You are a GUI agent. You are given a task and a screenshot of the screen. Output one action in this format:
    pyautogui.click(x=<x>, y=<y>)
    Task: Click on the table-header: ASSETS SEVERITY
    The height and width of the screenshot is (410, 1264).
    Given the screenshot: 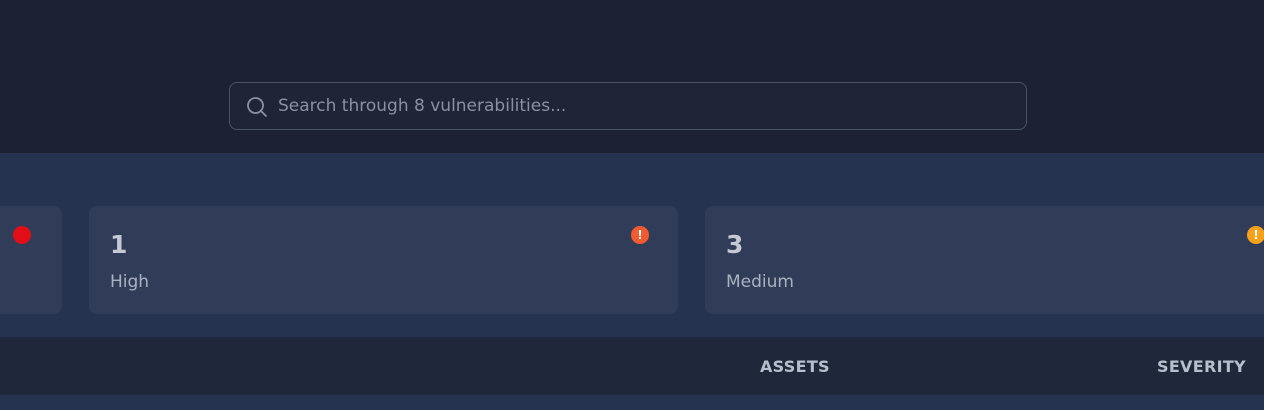 What is the action you would take?
    pyautogui.click(x=632, y=366)
    